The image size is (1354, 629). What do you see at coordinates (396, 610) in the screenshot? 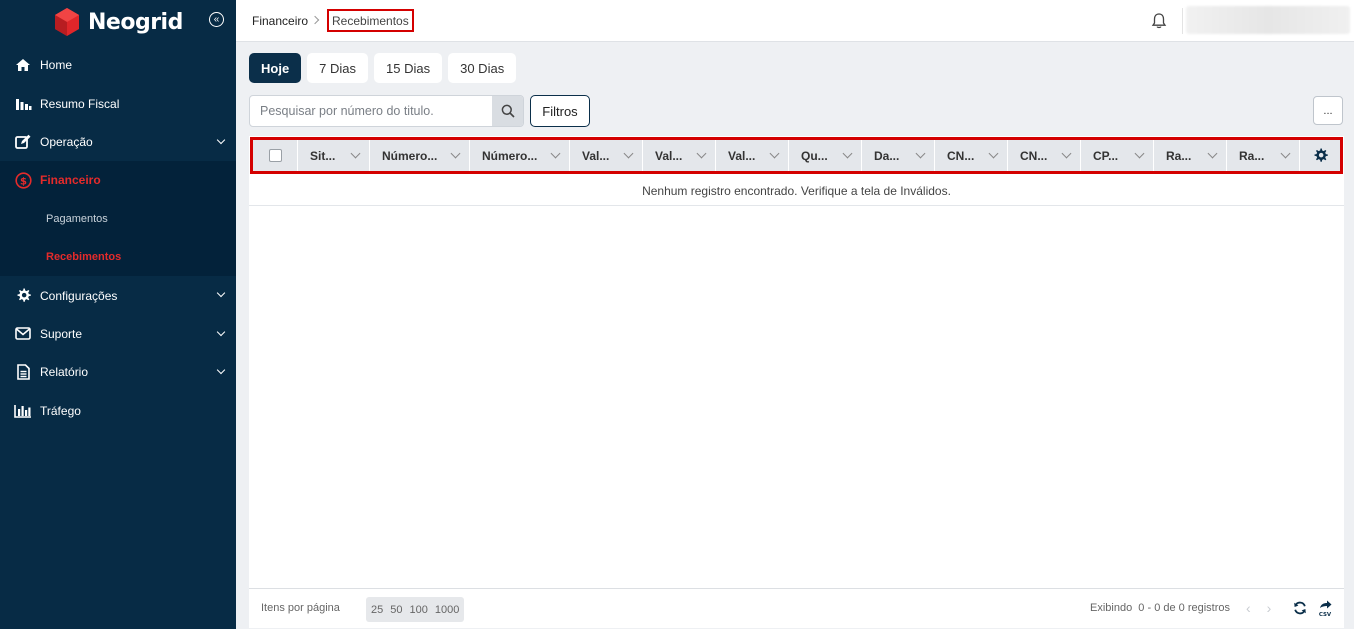
I see `page-size-option: 50` at bounding box center [396, 610].